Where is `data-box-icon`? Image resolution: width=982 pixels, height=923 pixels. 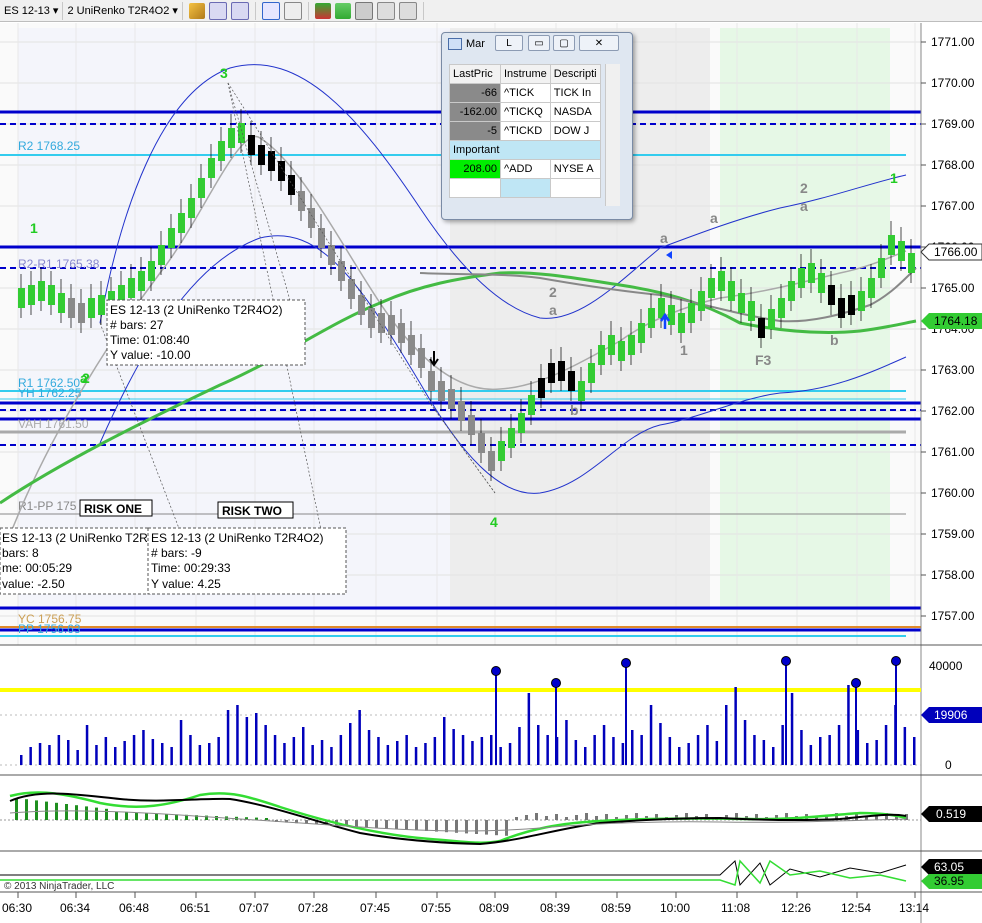
data-box-icon is located at coordinates (407, 10).